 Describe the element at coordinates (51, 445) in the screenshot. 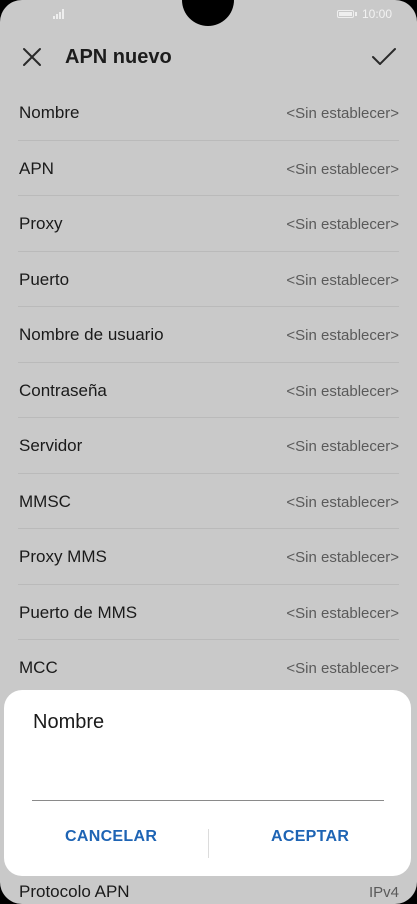

I see `item-label: Servidor` at that location.